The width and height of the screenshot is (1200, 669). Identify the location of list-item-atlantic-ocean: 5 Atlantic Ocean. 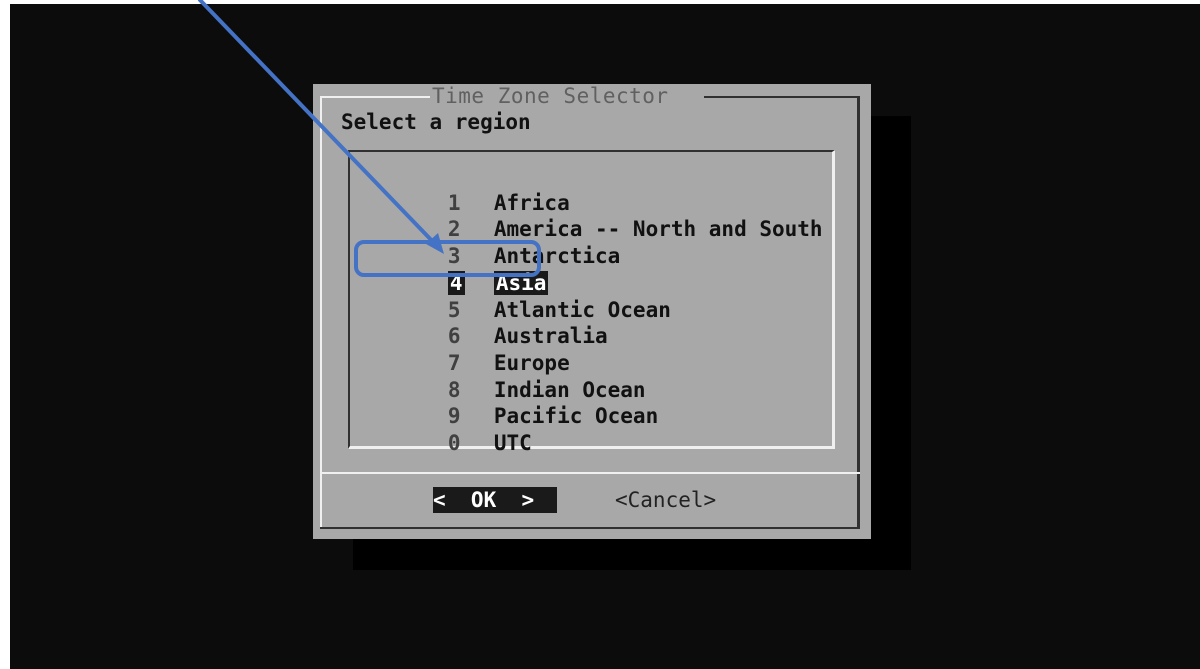
(521, 296).